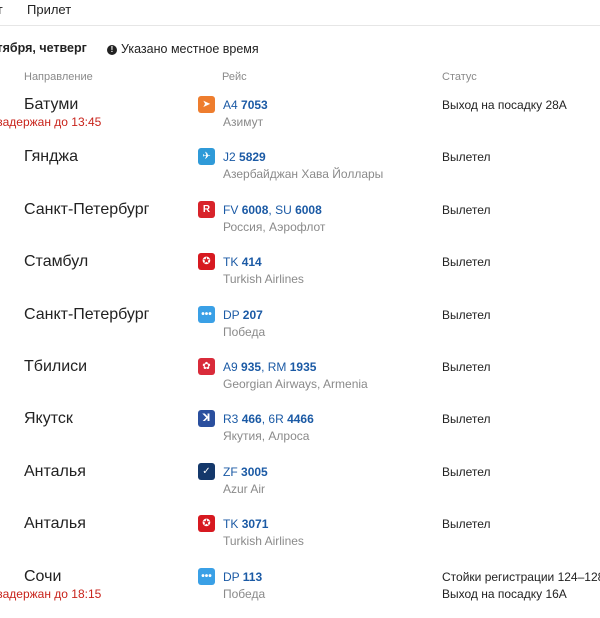  I want to click on destination-city: Якутск, so click(48, 419).